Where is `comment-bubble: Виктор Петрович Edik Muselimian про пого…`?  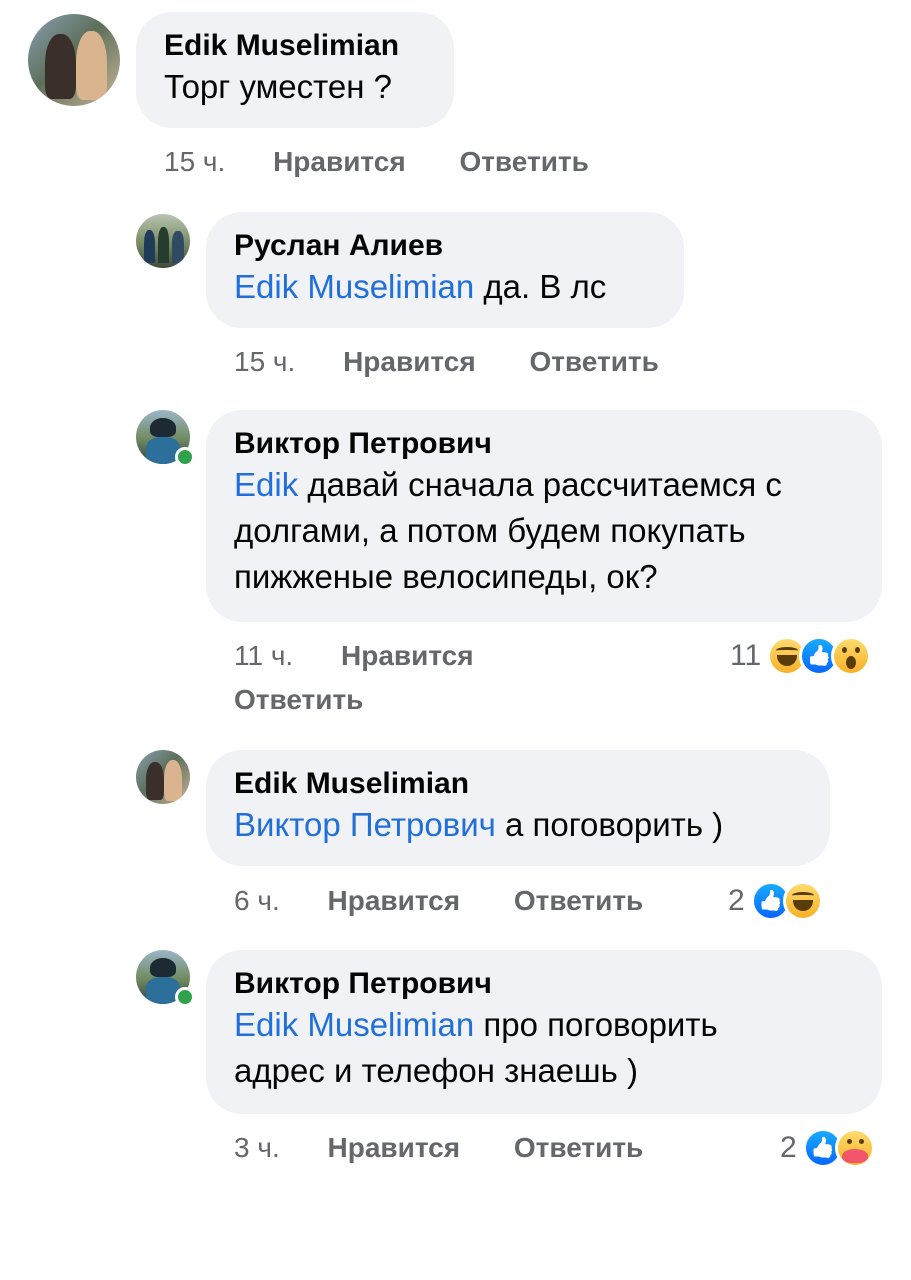 comment-bubble: Виктор Петрович Edik Muselimian про пого… is located at coordinates (544, 1032).